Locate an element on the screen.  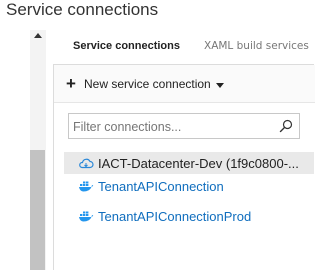
filter-box is located at coordinates (184, 126).